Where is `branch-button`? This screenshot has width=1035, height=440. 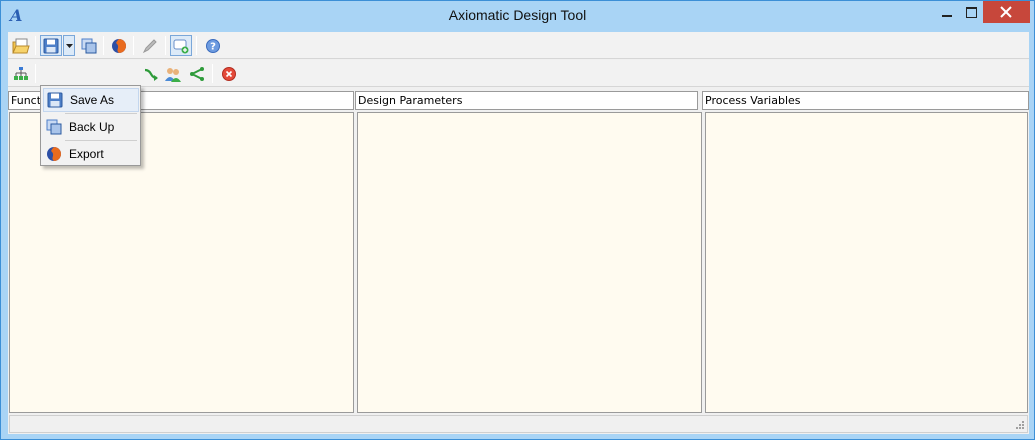
branch-button is located at coordinates (197, 73).